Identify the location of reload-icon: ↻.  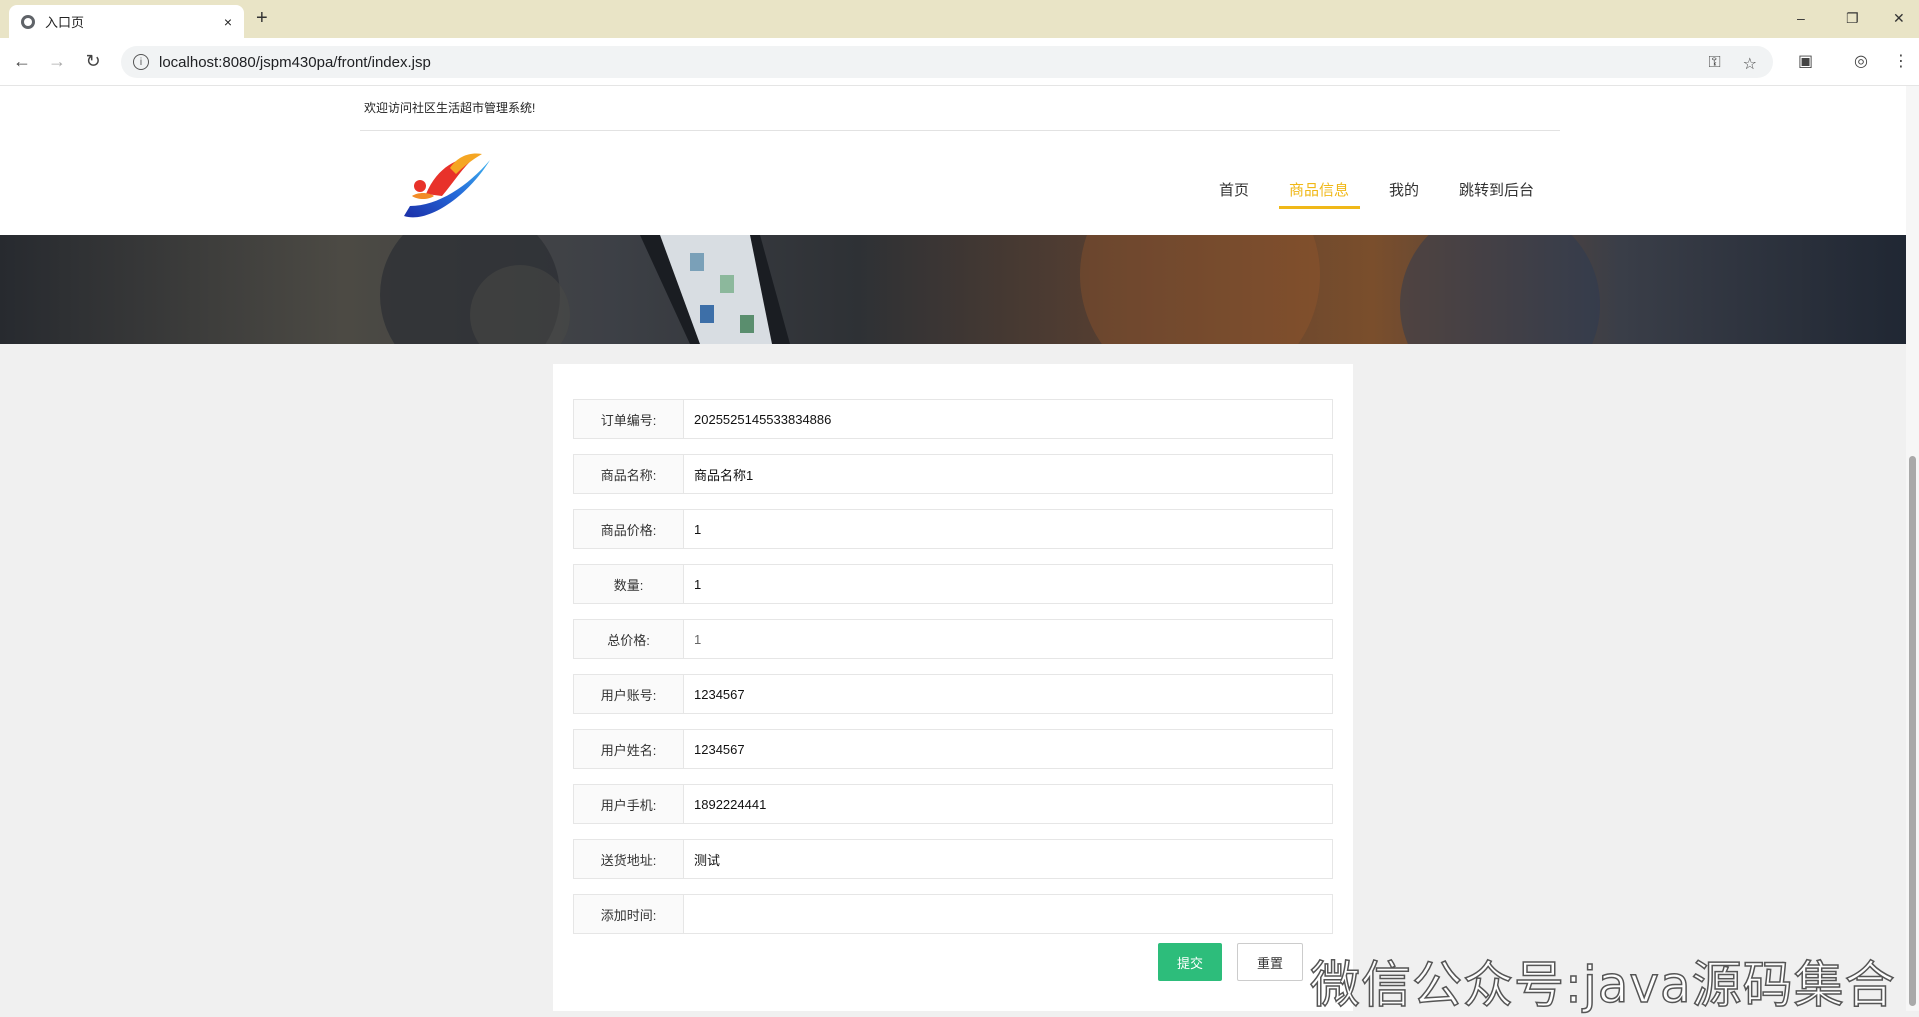
(93, 61).